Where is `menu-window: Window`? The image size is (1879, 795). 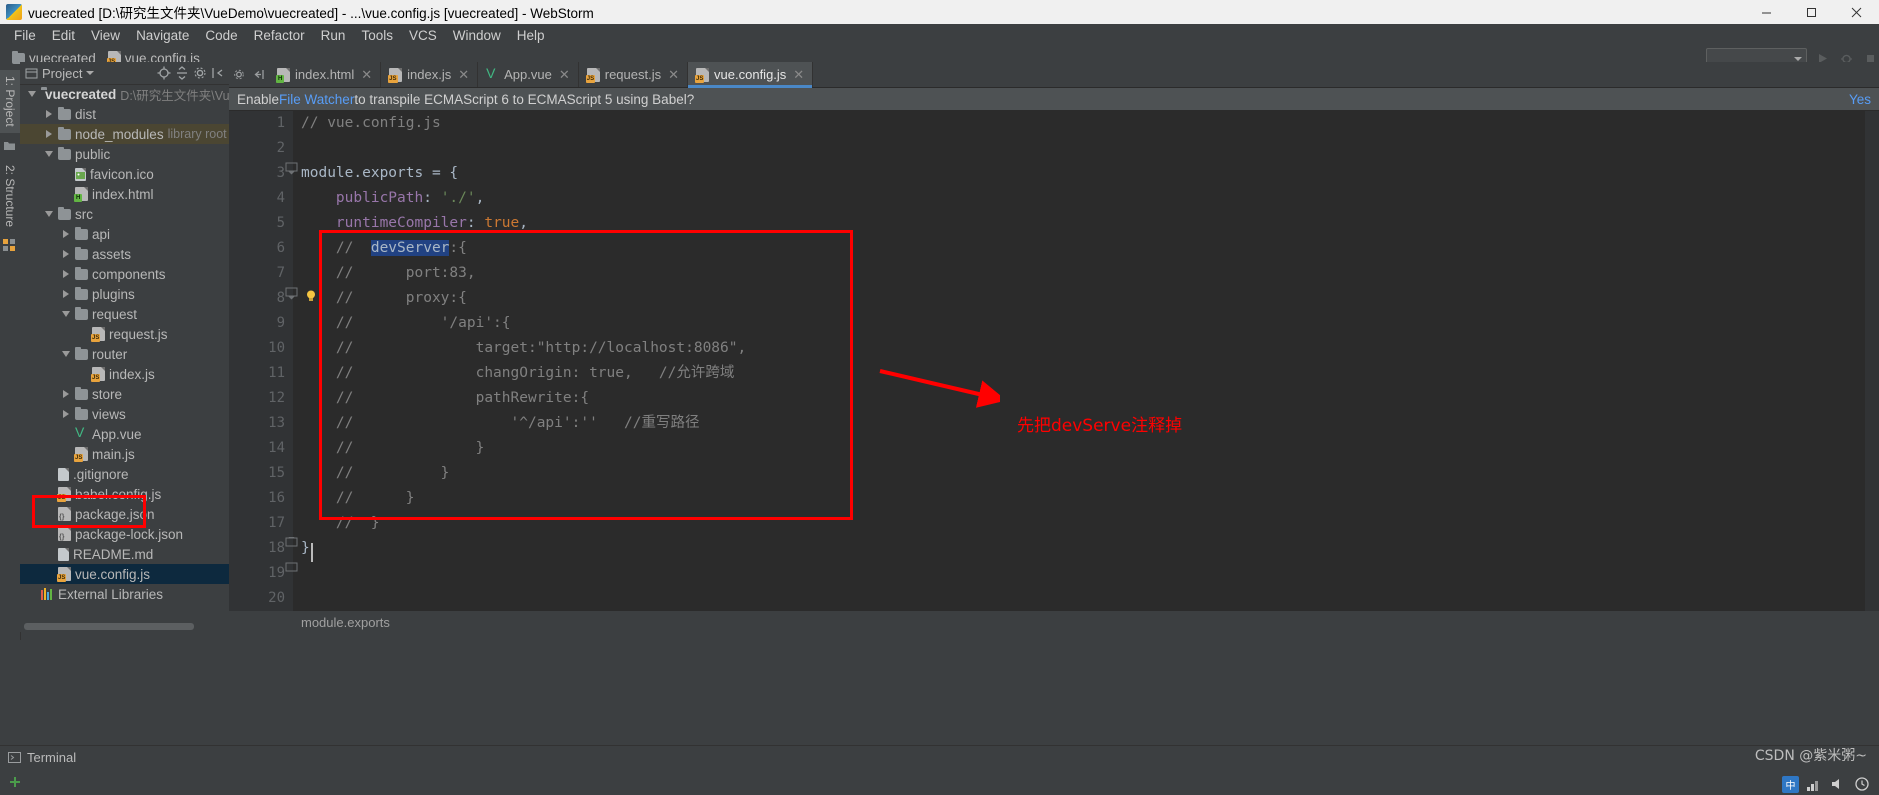
menu-window: Window is located at coordinates (477, 35).